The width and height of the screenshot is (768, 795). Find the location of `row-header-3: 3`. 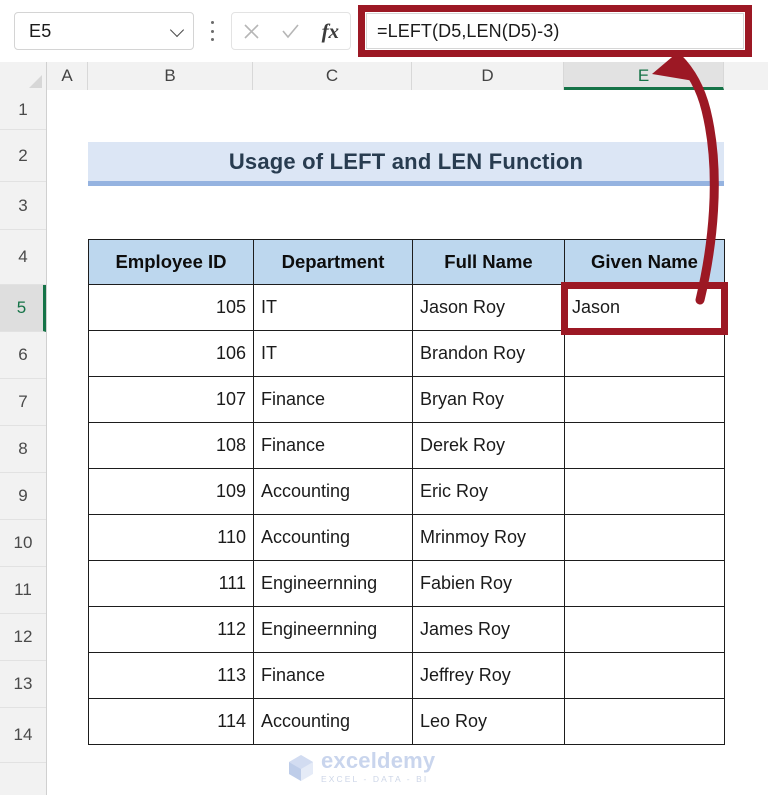

row-header-3: 3 is located at coordinates (23, 206).